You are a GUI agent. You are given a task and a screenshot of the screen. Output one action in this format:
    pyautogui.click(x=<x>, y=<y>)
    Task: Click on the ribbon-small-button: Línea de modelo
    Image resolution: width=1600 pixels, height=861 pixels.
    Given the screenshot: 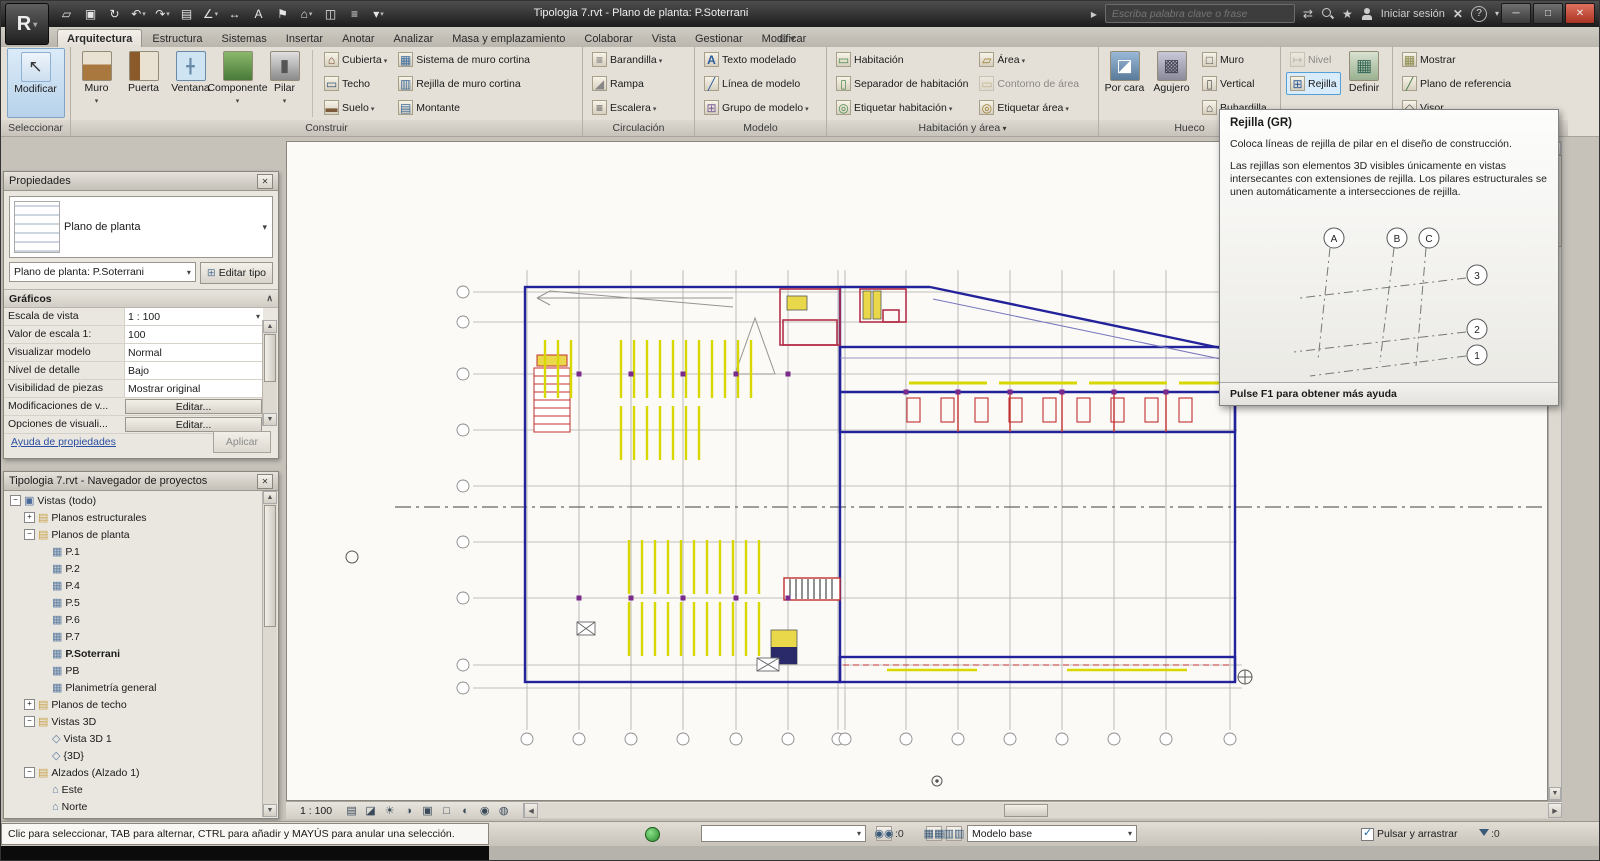 What is the action you would take?
    pyautogui.click(x=756, y=83)
    